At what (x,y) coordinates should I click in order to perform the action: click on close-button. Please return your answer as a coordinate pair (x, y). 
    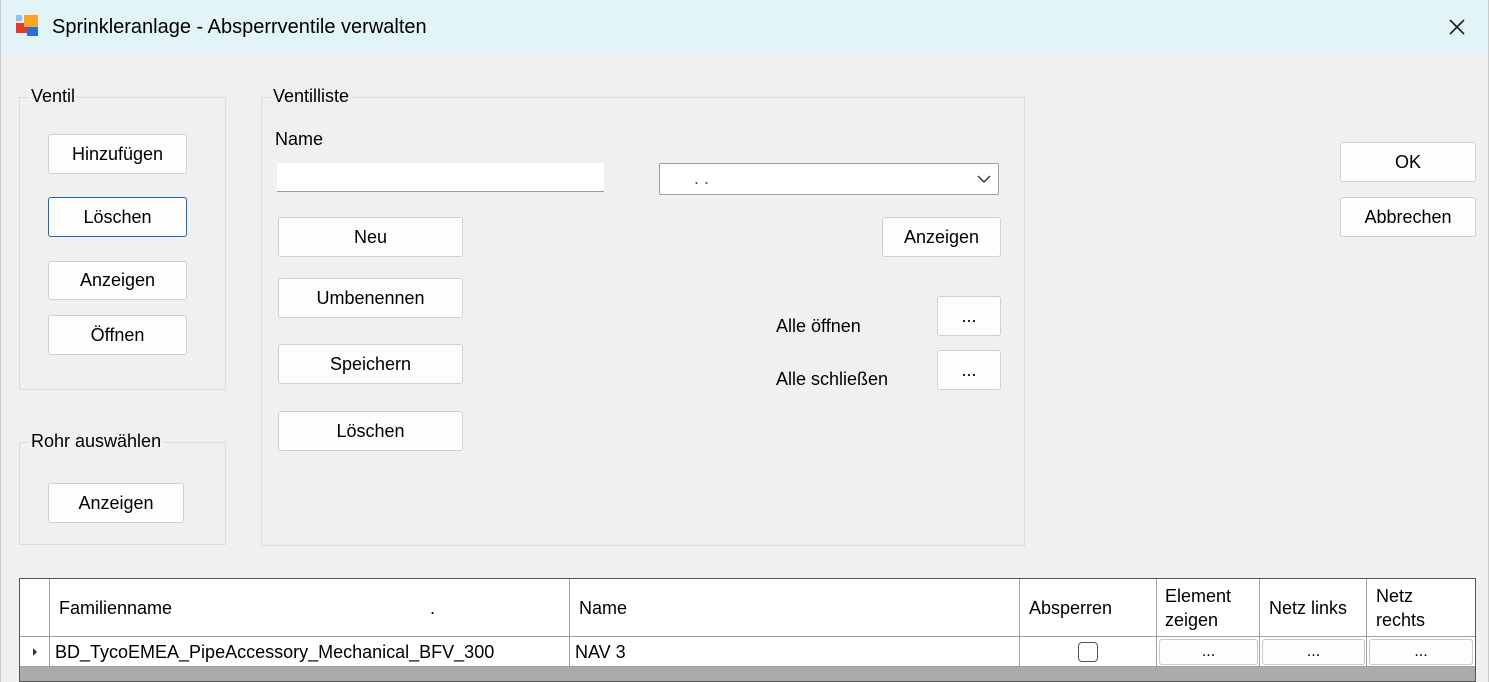
    Looking at the image, I should click on (1457, 27).